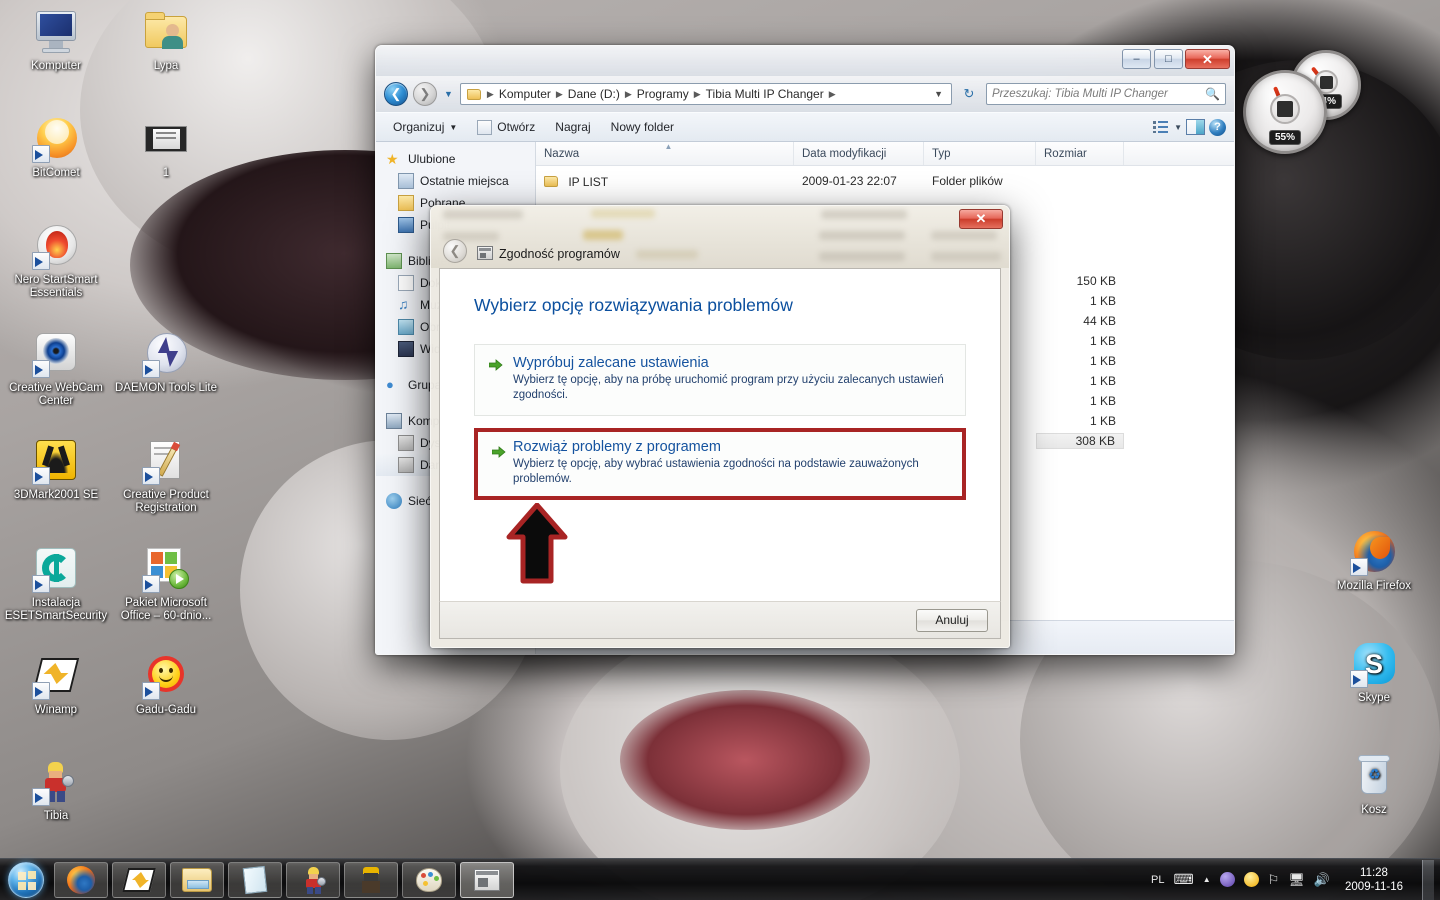 The height and width of the screenshot is (900, 1440). Describe the element at coordinates (166, 32) in the screenshot. I see `folder-user-icon` at that location.